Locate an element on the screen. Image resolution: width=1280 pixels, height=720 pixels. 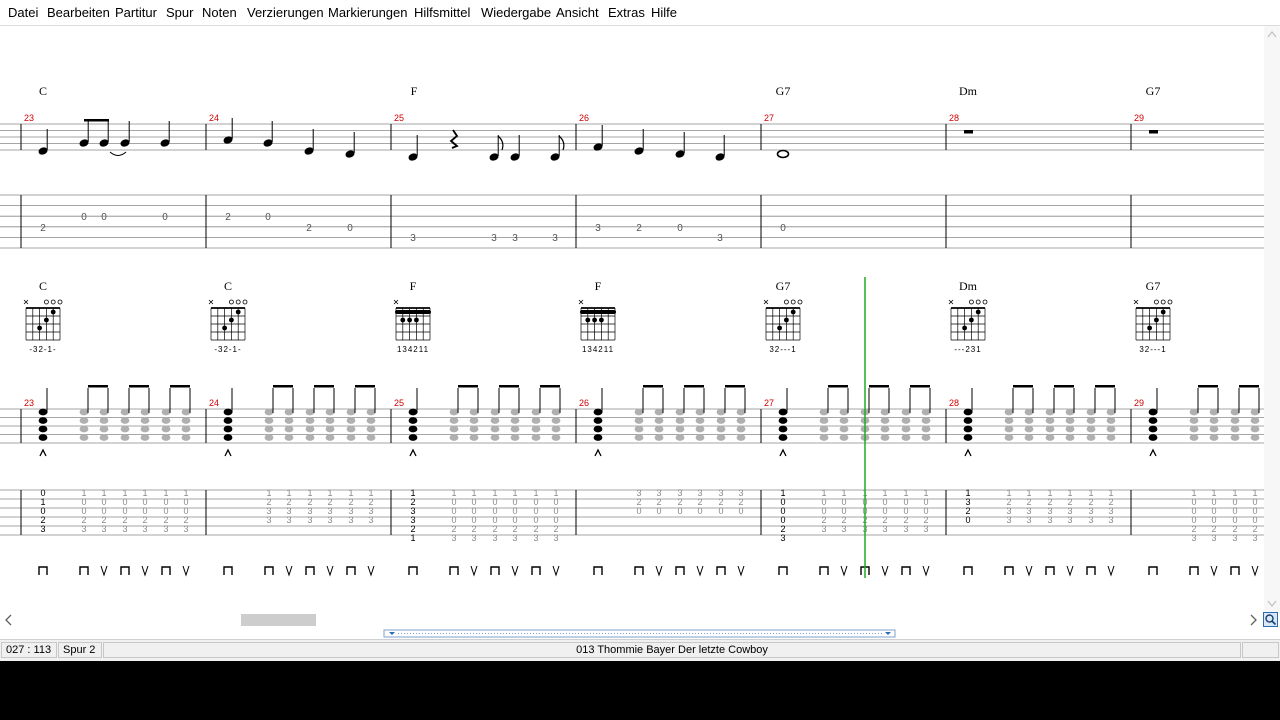
arrow-up-icon is located at coordinates (1272, 34).